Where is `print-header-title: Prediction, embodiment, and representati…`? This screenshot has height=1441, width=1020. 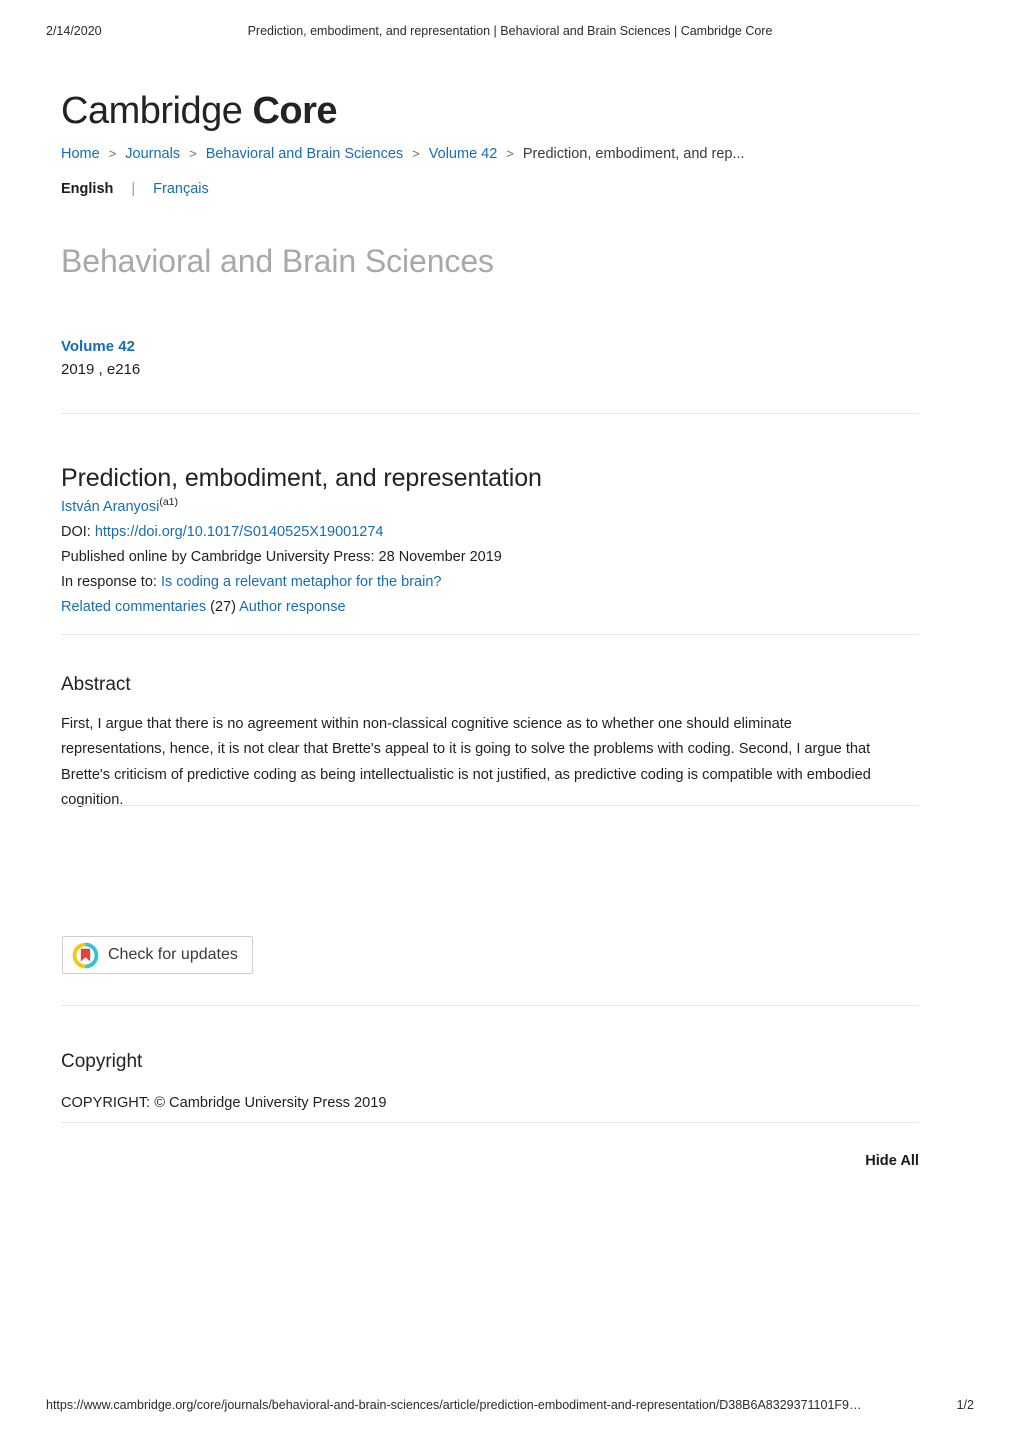 print-header-title: Prediction, embodiment, and representati… is located at coordinates (510, 31).